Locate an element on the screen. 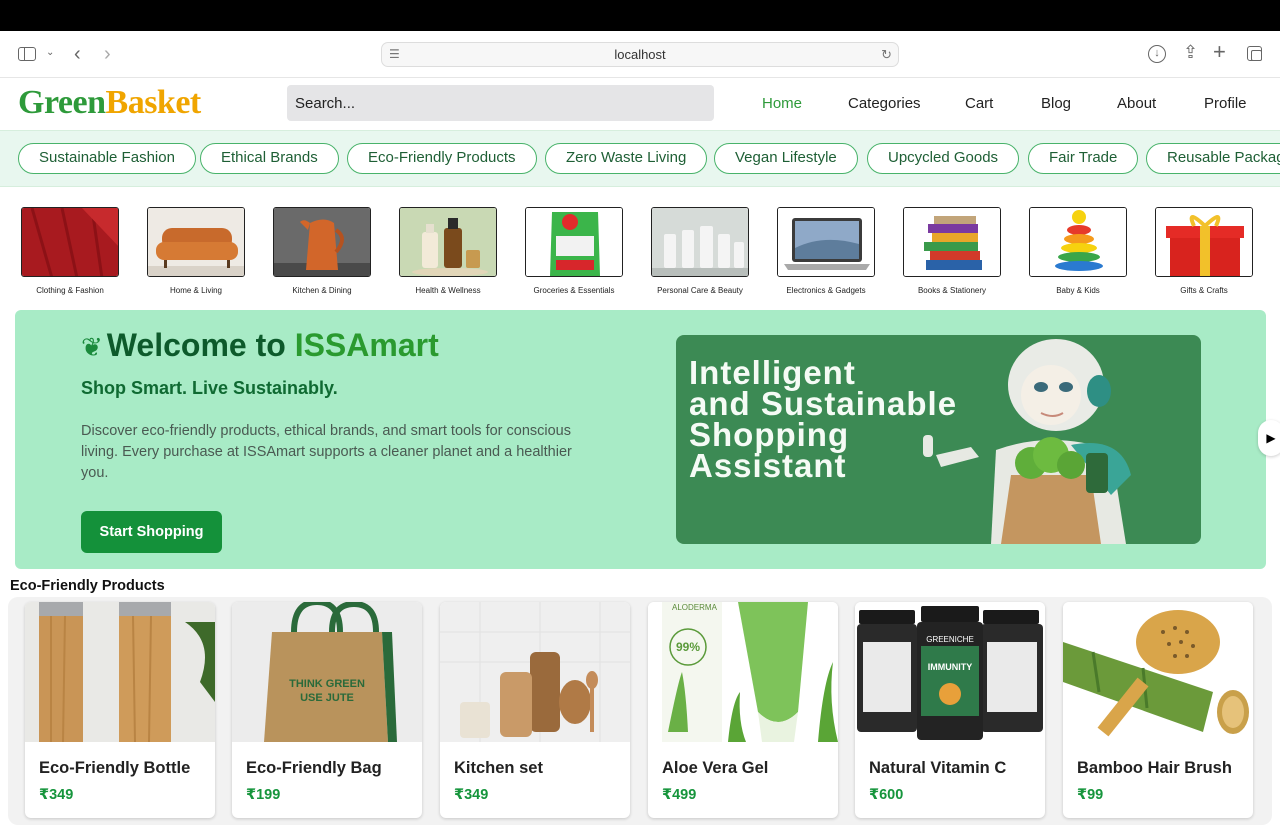 This screenshot has height=832, width=1280. chip-ethical-brands: Ethical Brands is located at coordinates (269, 158).